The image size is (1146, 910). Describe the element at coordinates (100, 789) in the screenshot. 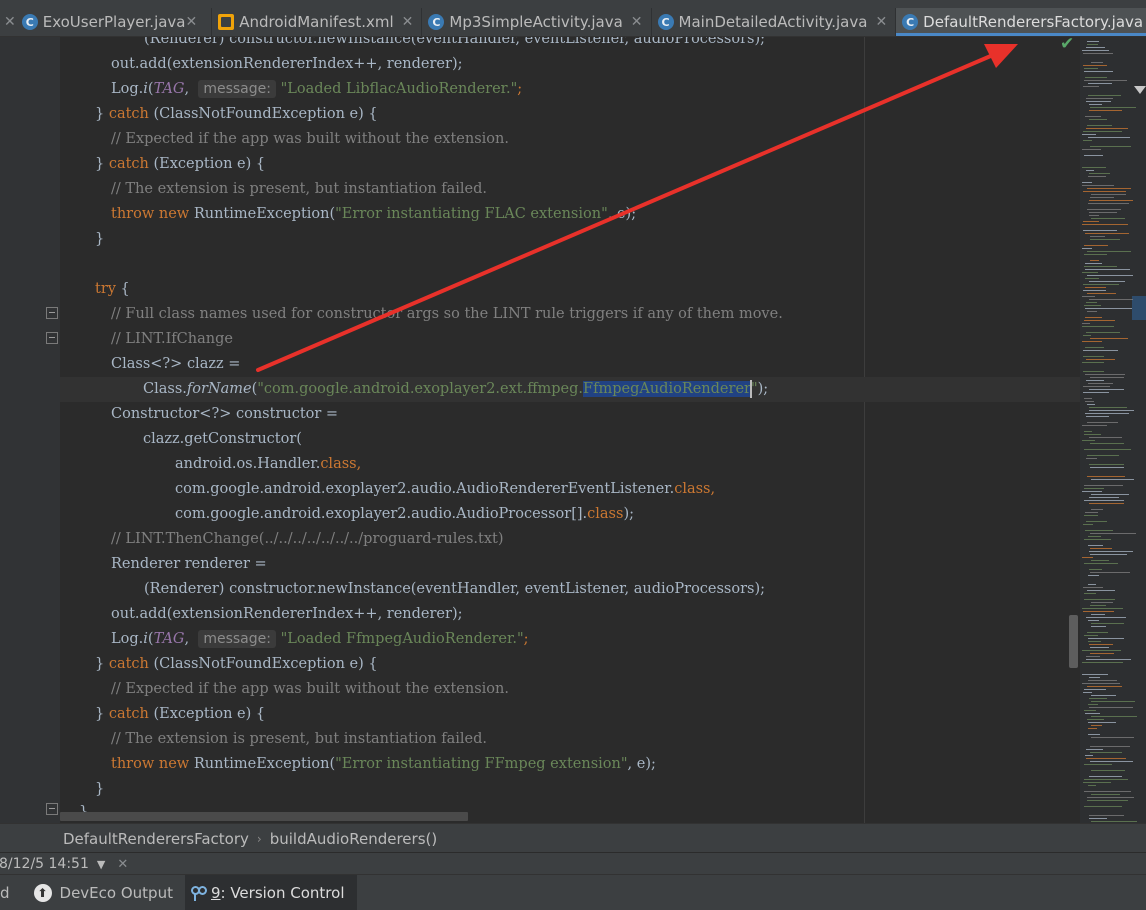

I see `code-line: }` at that location.